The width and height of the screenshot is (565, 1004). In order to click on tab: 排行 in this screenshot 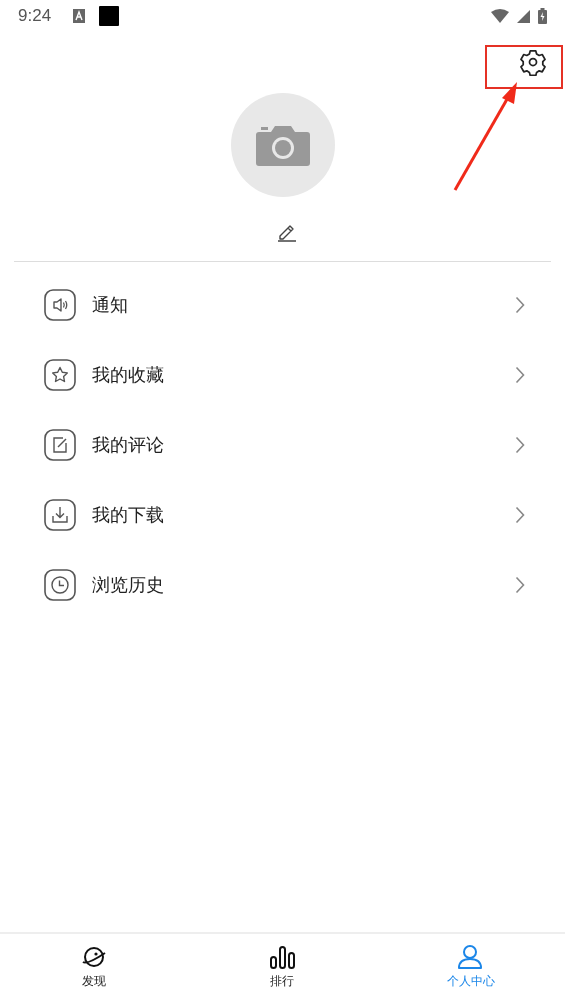, I will do `click(282, 969)`.